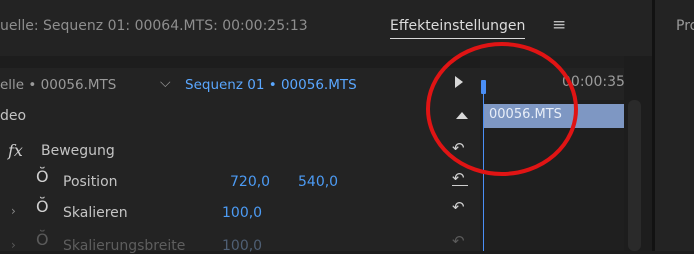 The image size is (694, 254). What do you see at coordinates (242, 246) in the screenshot?
I see `scale-width-value: 100,0` at bounding box center [242, 246].